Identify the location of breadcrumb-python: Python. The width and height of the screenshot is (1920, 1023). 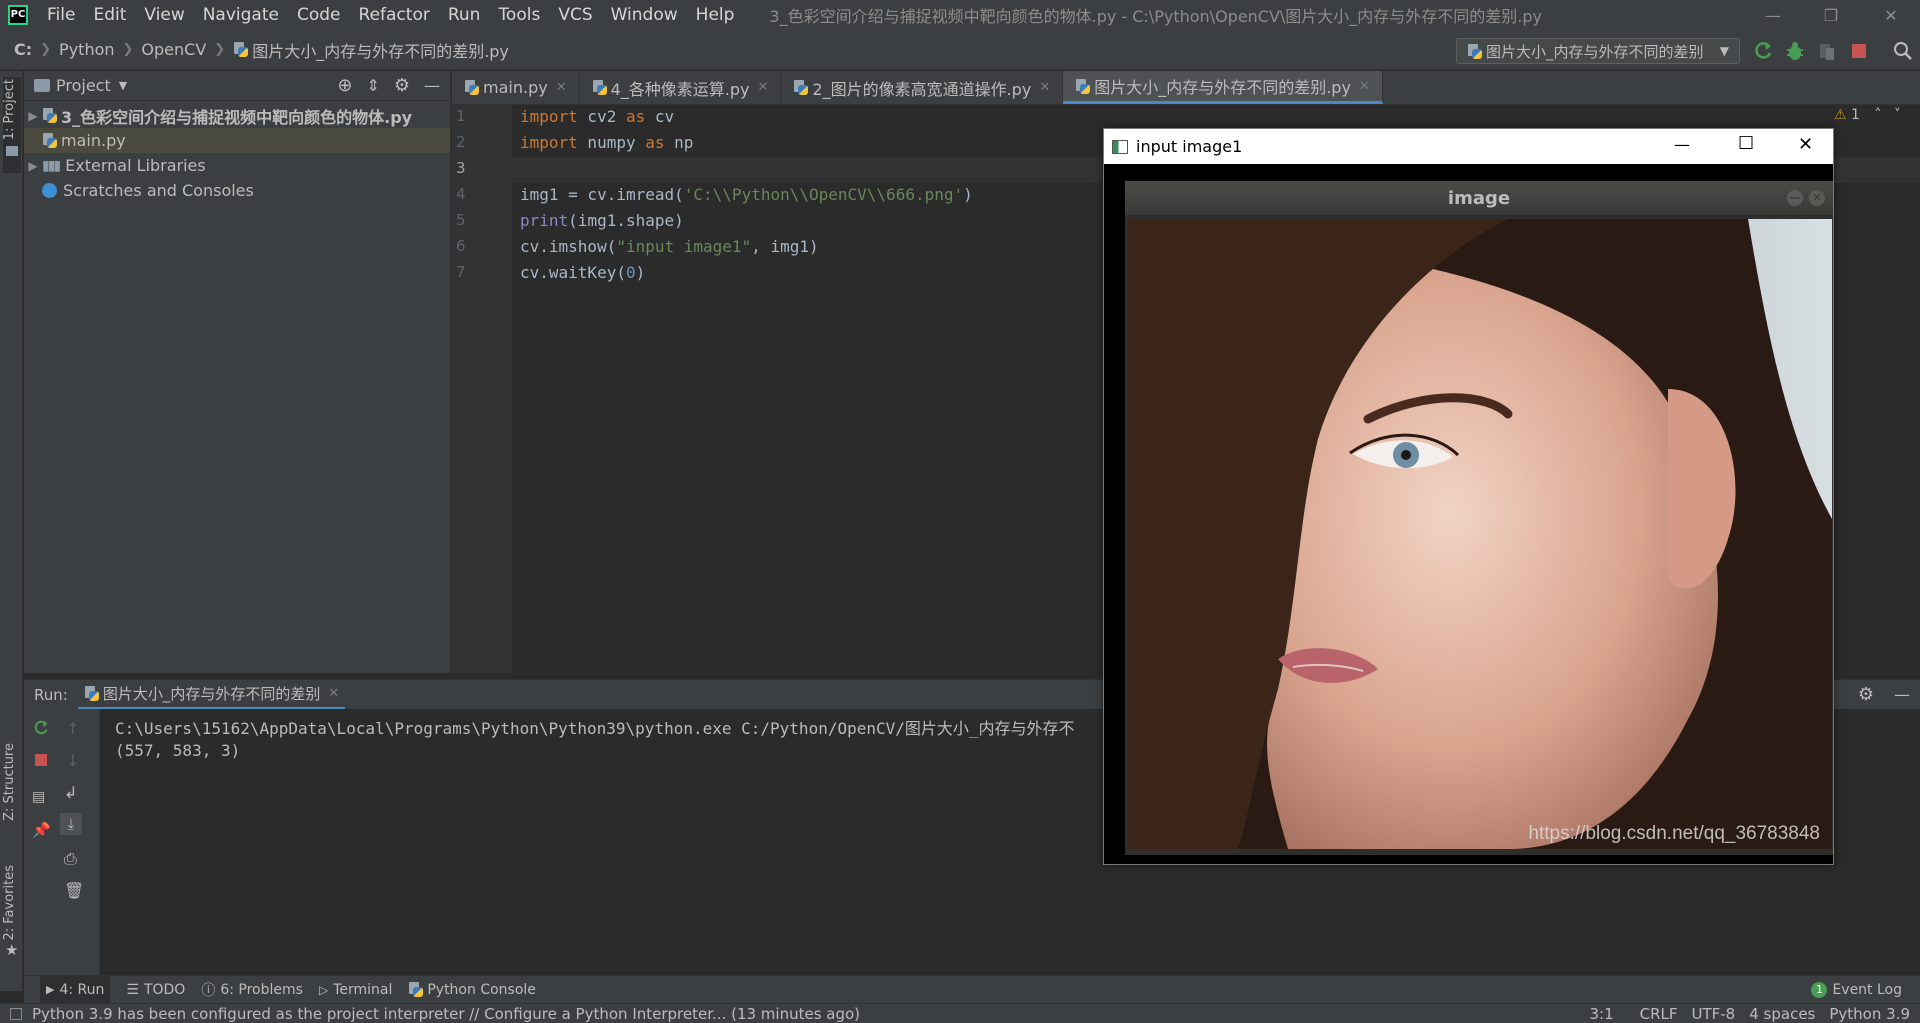
(86, 49).